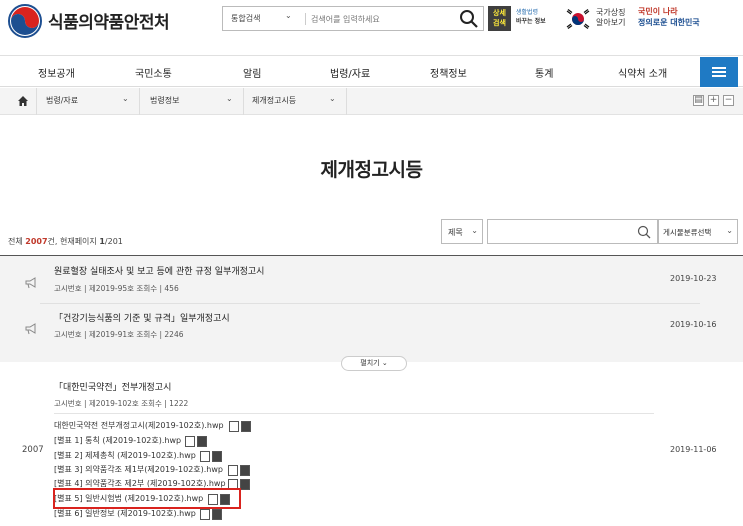  I want to click on count-prefix: 전체, so click(17, 241).